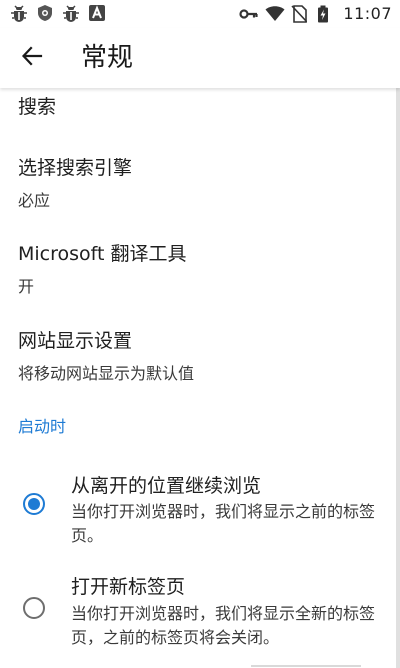 The width and height of the screenshot is (400, 668). I want to click on shield-icon, so click(45, 13).